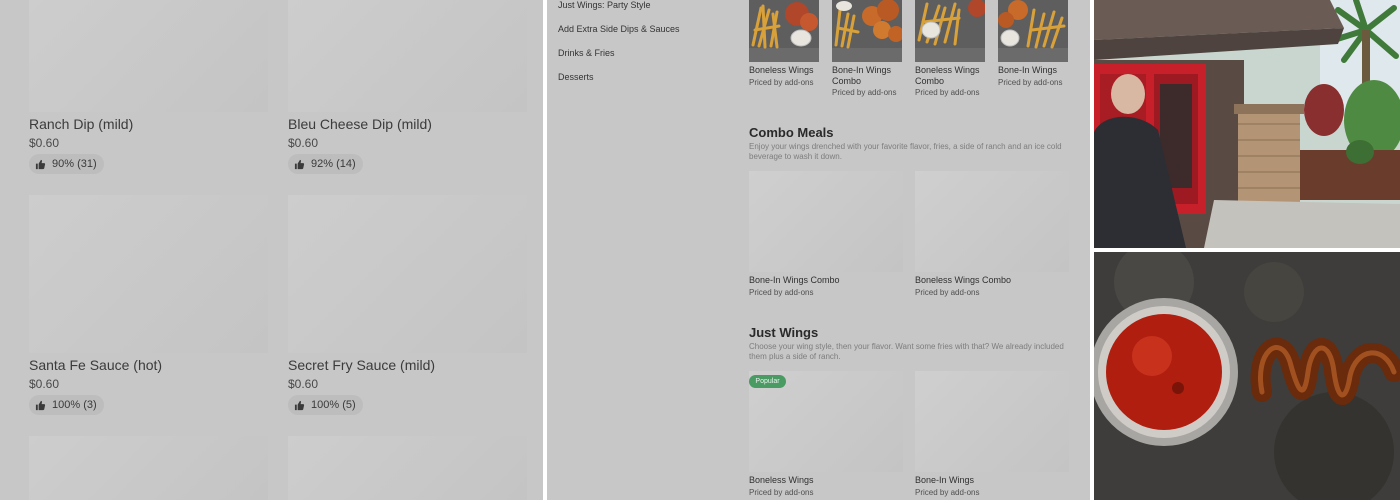  Describe the element at coordinates (1033, 31) in the screenshot. I see `food-photo-bone-in-wings` at that location.